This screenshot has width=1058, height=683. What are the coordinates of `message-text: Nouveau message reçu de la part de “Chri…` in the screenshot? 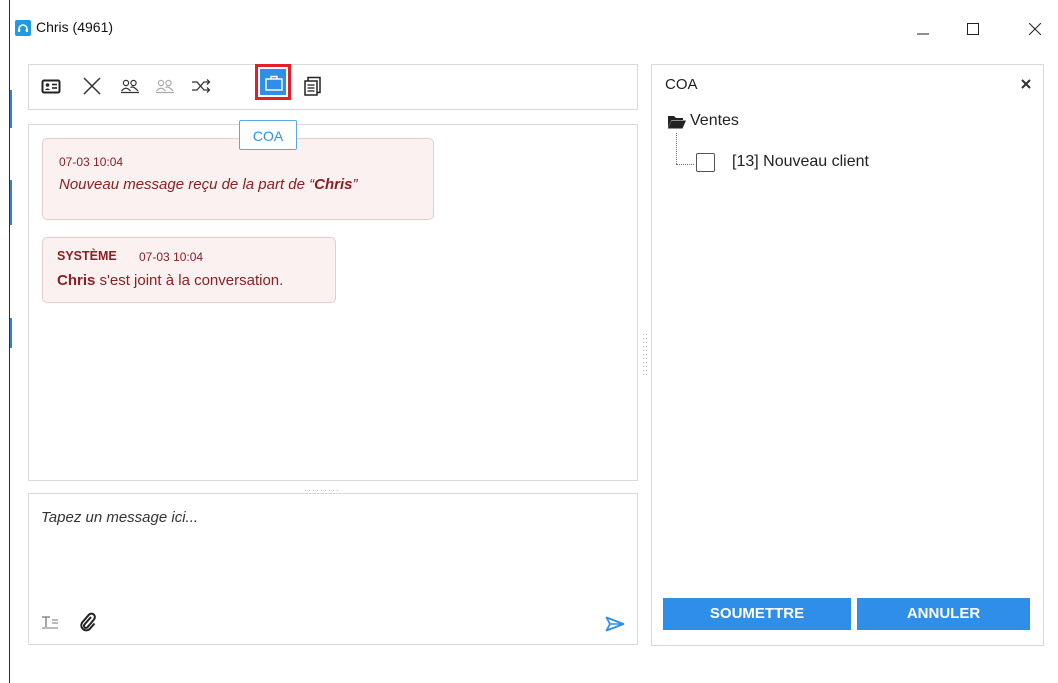 It's located at (208, 184).